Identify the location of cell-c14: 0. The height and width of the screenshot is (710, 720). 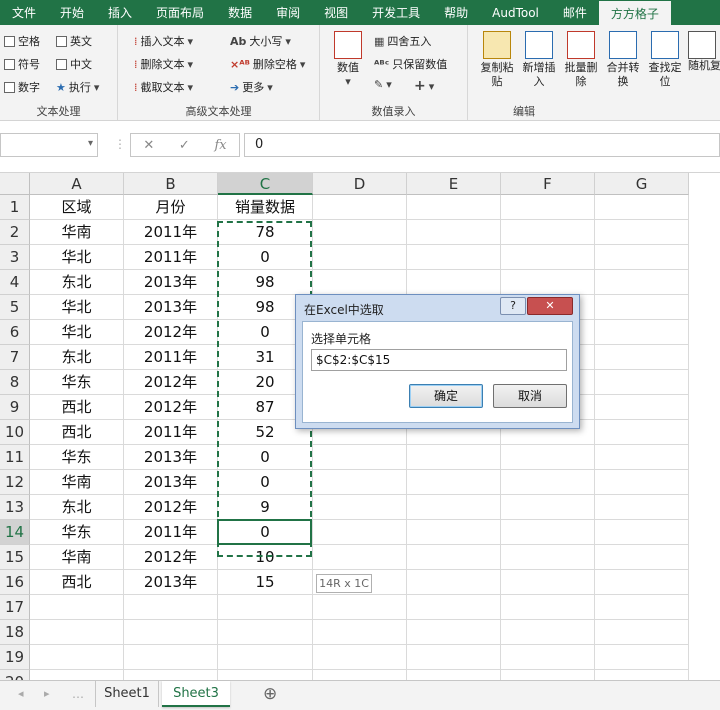
(265, 532).